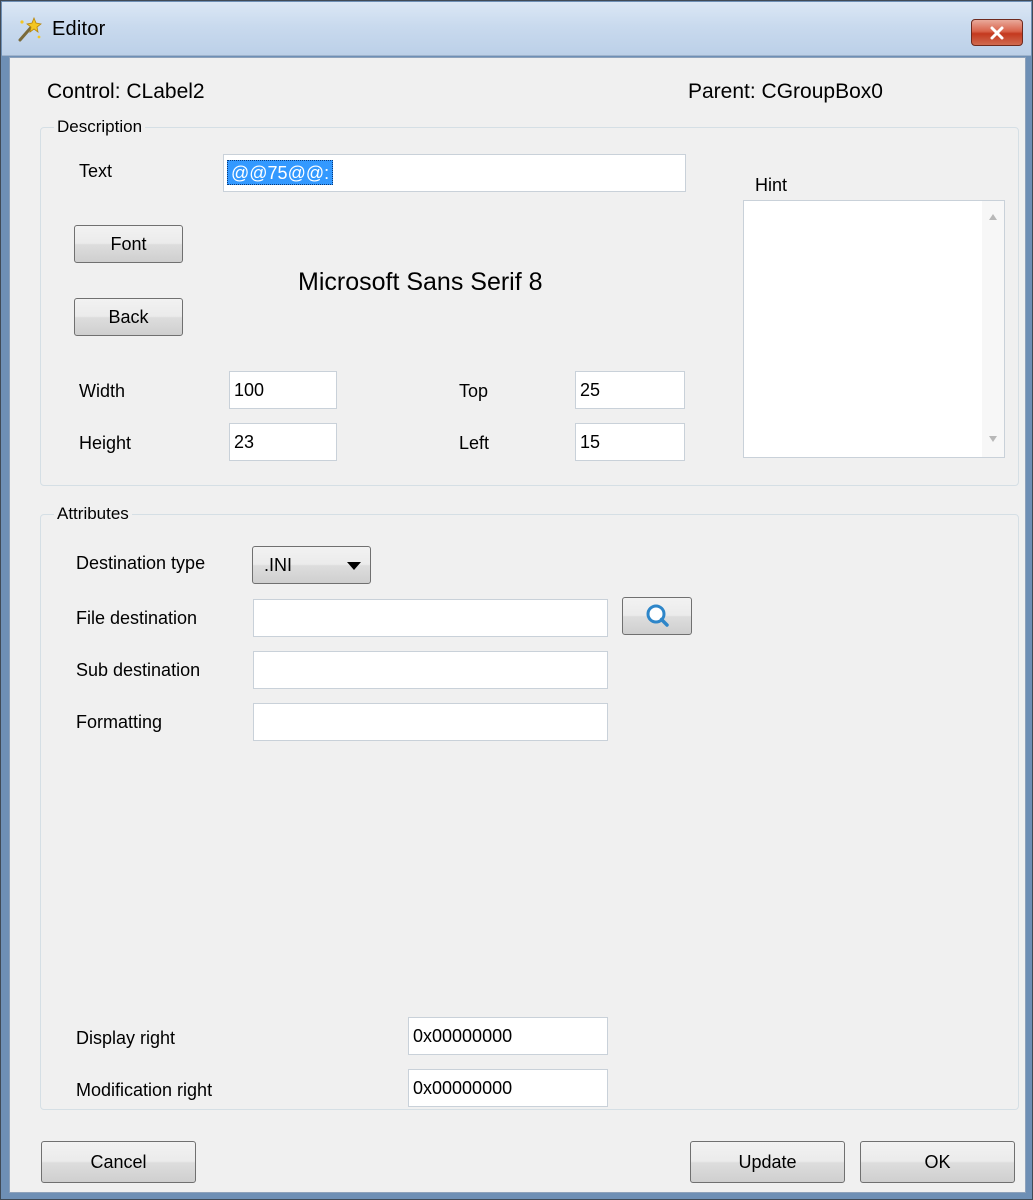 The width and height of the screenshot is (1033, 1200). What do you see at coordinates (463, 1036) in the screenshot?
I see `display-right-value: 0x00000000` at bounding box center [463, 1036].